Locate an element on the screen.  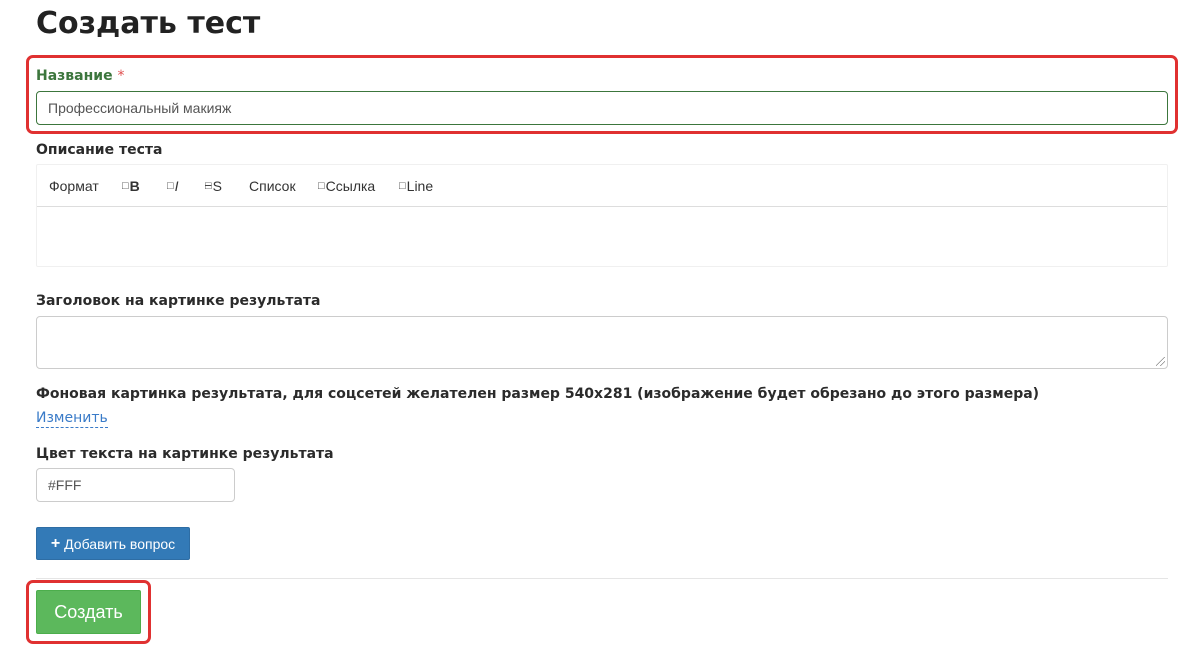
name-input: Профессиональный макияж is located at coordinates (602, 108).